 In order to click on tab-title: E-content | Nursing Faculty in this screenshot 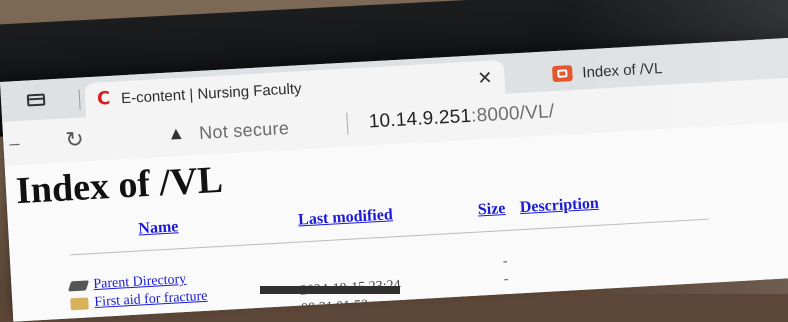, I will do `click(211, 93)`.